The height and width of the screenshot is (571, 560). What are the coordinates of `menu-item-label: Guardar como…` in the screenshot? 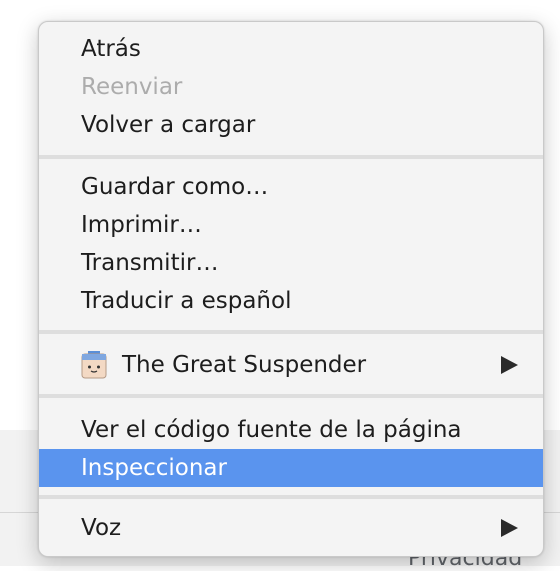 It's located at (175, 187).